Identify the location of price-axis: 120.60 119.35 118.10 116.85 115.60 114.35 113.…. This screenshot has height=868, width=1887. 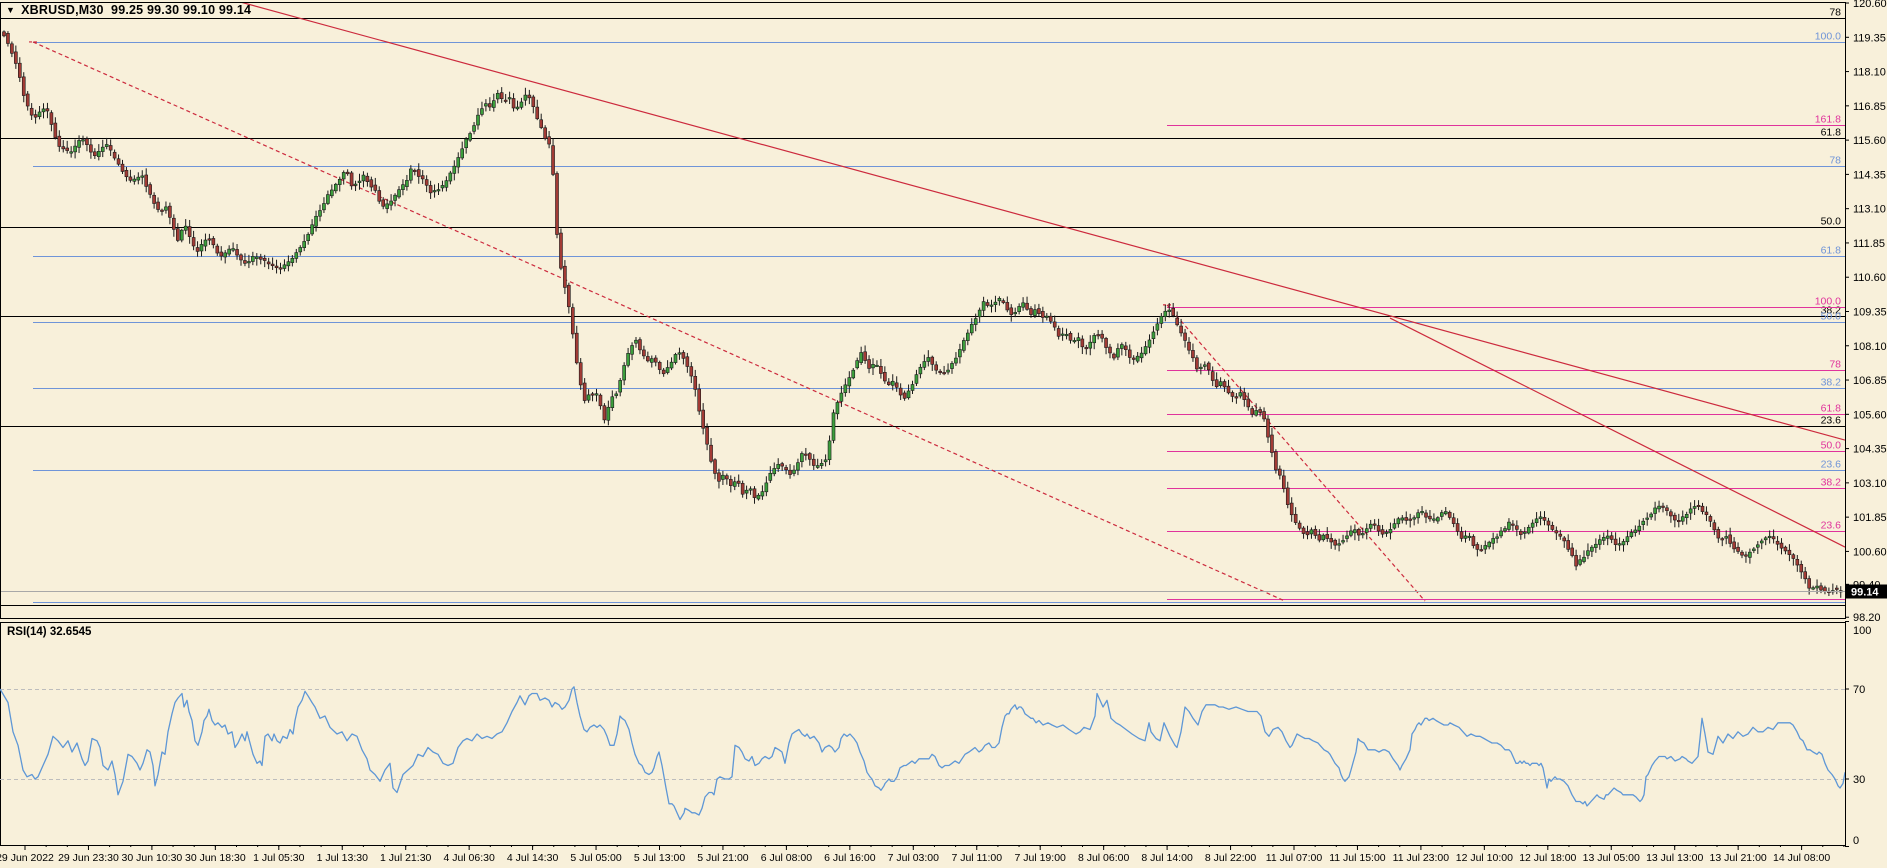
(1866, 312).